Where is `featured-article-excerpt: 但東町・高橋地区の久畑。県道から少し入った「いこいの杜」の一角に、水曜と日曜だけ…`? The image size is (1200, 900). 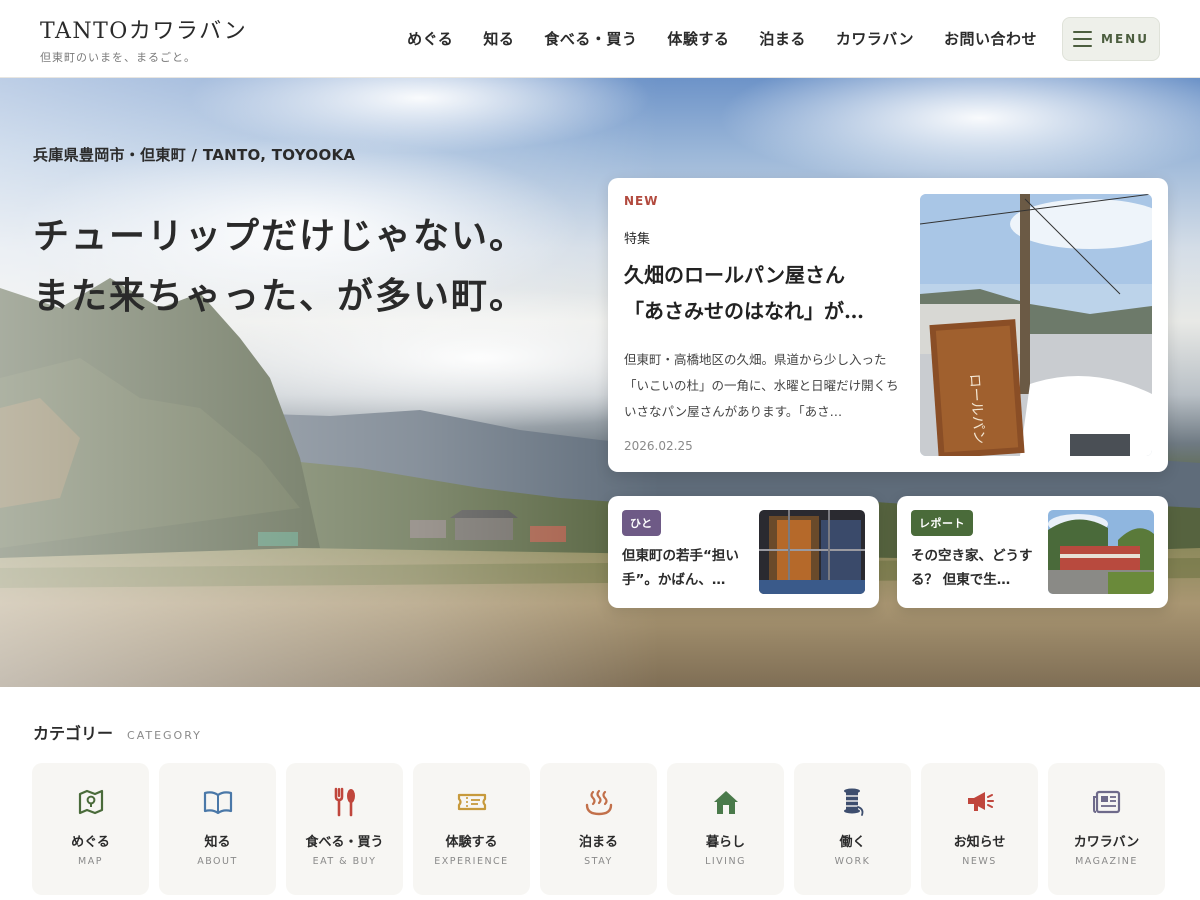
featured-article-excerpt: 但東町・高橋地区の久畑。県道から少し入った「いこいの杜」の一角に、水曜と日曜だけ… is located at coordinates (761, 385).